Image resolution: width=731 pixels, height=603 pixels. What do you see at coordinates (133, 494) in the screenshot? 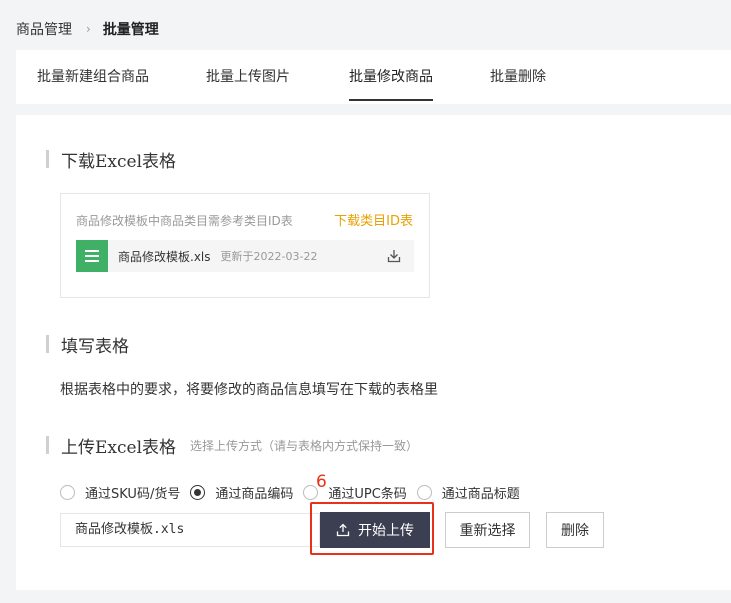
I see `radio-label: 通过SKU码/货号` at bounding box center [133, 494].